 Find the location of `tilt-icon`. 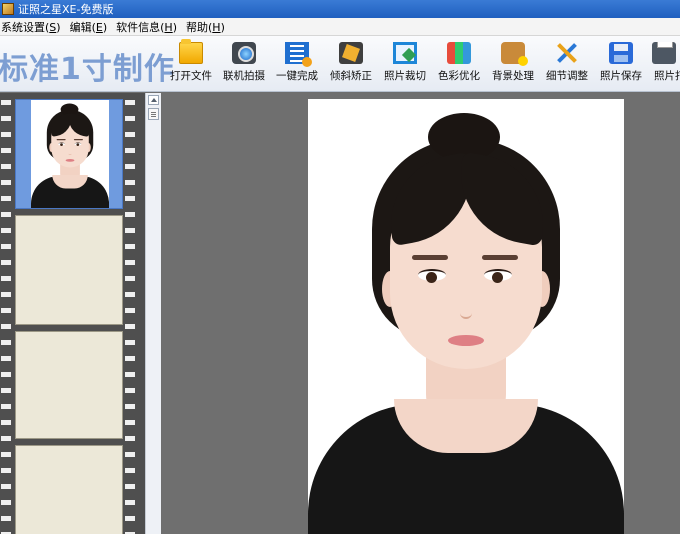

tilt-icon is located at coordinates (351, 53).